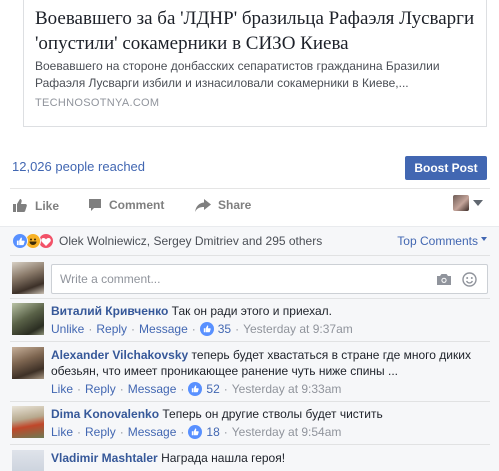 This screenshot has height=471, width=499. Describe the element at coordinates (204, 432) in the screenshot. I see `comment-likes: 18` at that location.